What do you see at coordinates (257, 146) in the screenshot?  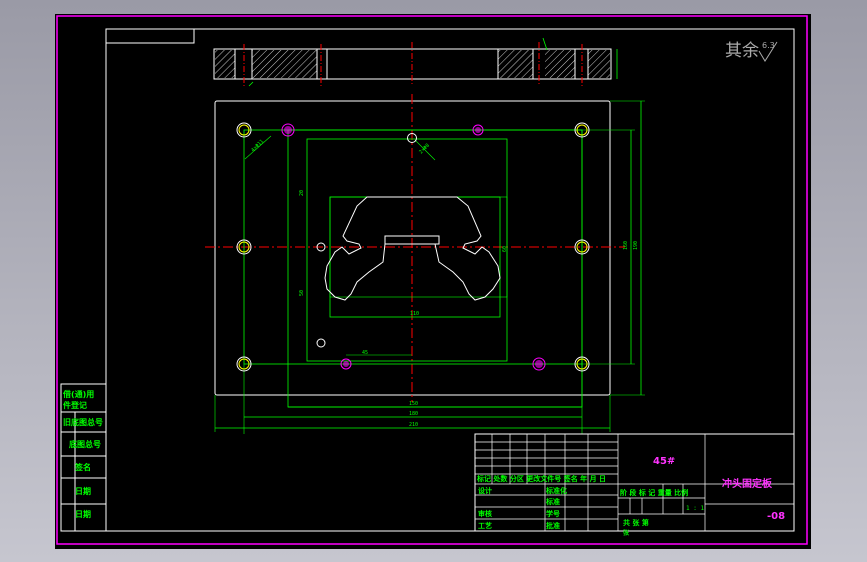 I see `hole-note: 4×Φ11` at bounding box center [257, 146].